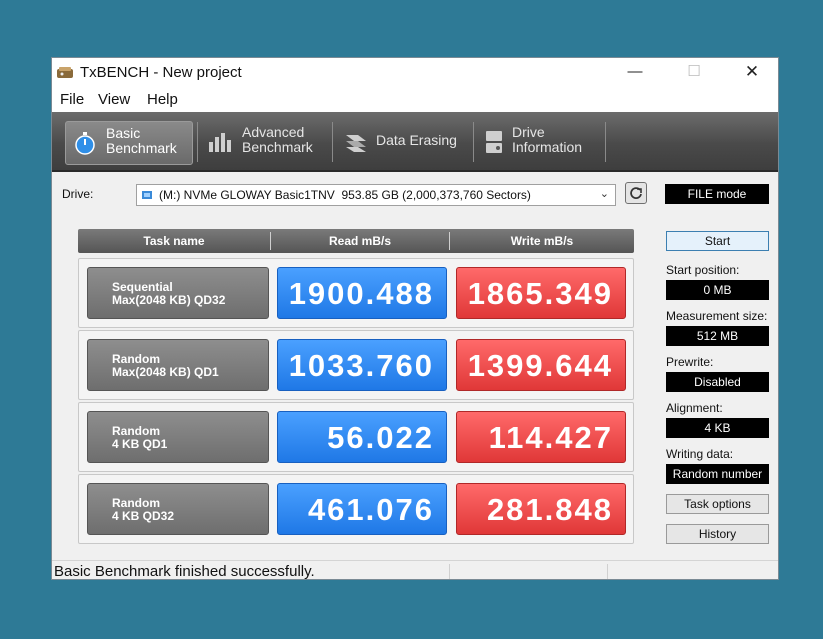  Describe the element at coordinates (750, 73) in the screenshot. I see `close-button: ✕` at that location.